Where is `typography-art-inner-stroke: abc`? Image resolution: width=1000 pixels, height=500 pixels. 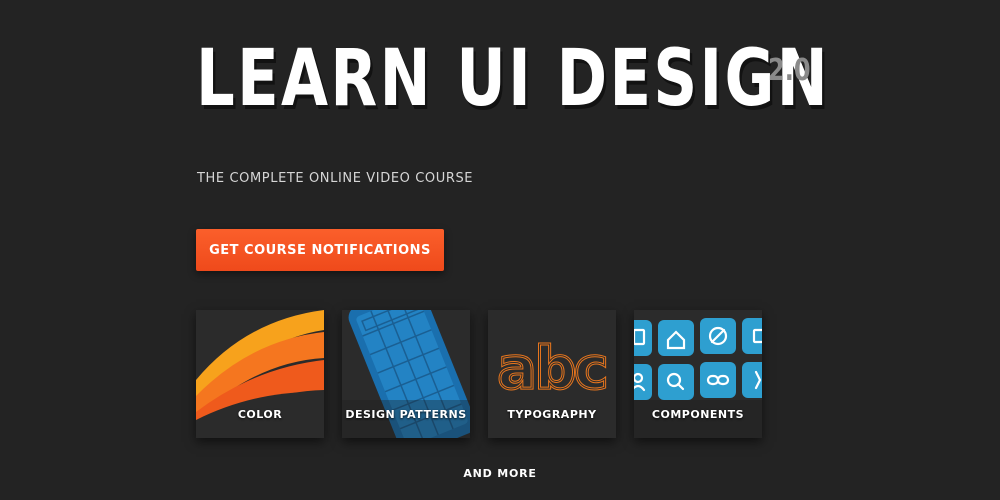 typography-art-inner-stroke: abc is located at coordinates (551, 368).